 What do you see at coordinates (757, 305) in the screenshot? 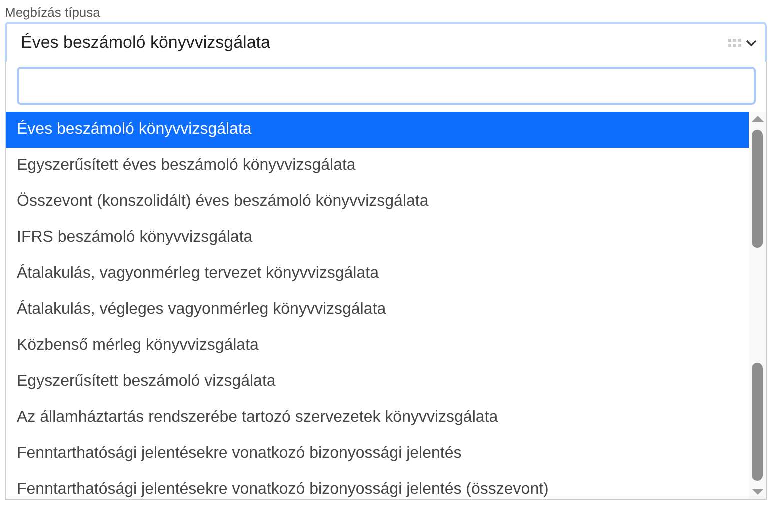
I see `scrollbar` at bounding box center [757, 305].